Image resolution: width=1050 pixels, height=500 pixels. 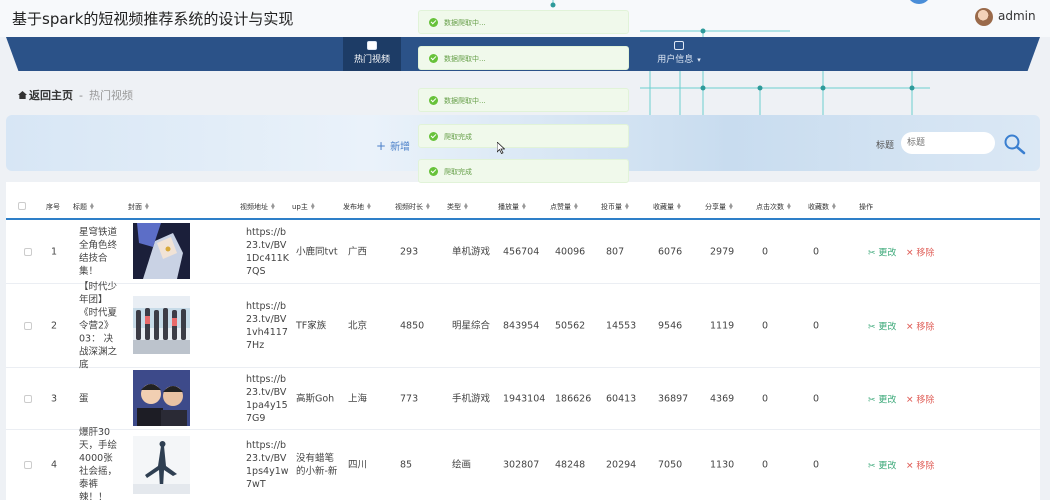 What do you see at coordinates (311, 325) in the screenshot?
I see `cell-uploader: TF家族` at bounding box center [311, 325].